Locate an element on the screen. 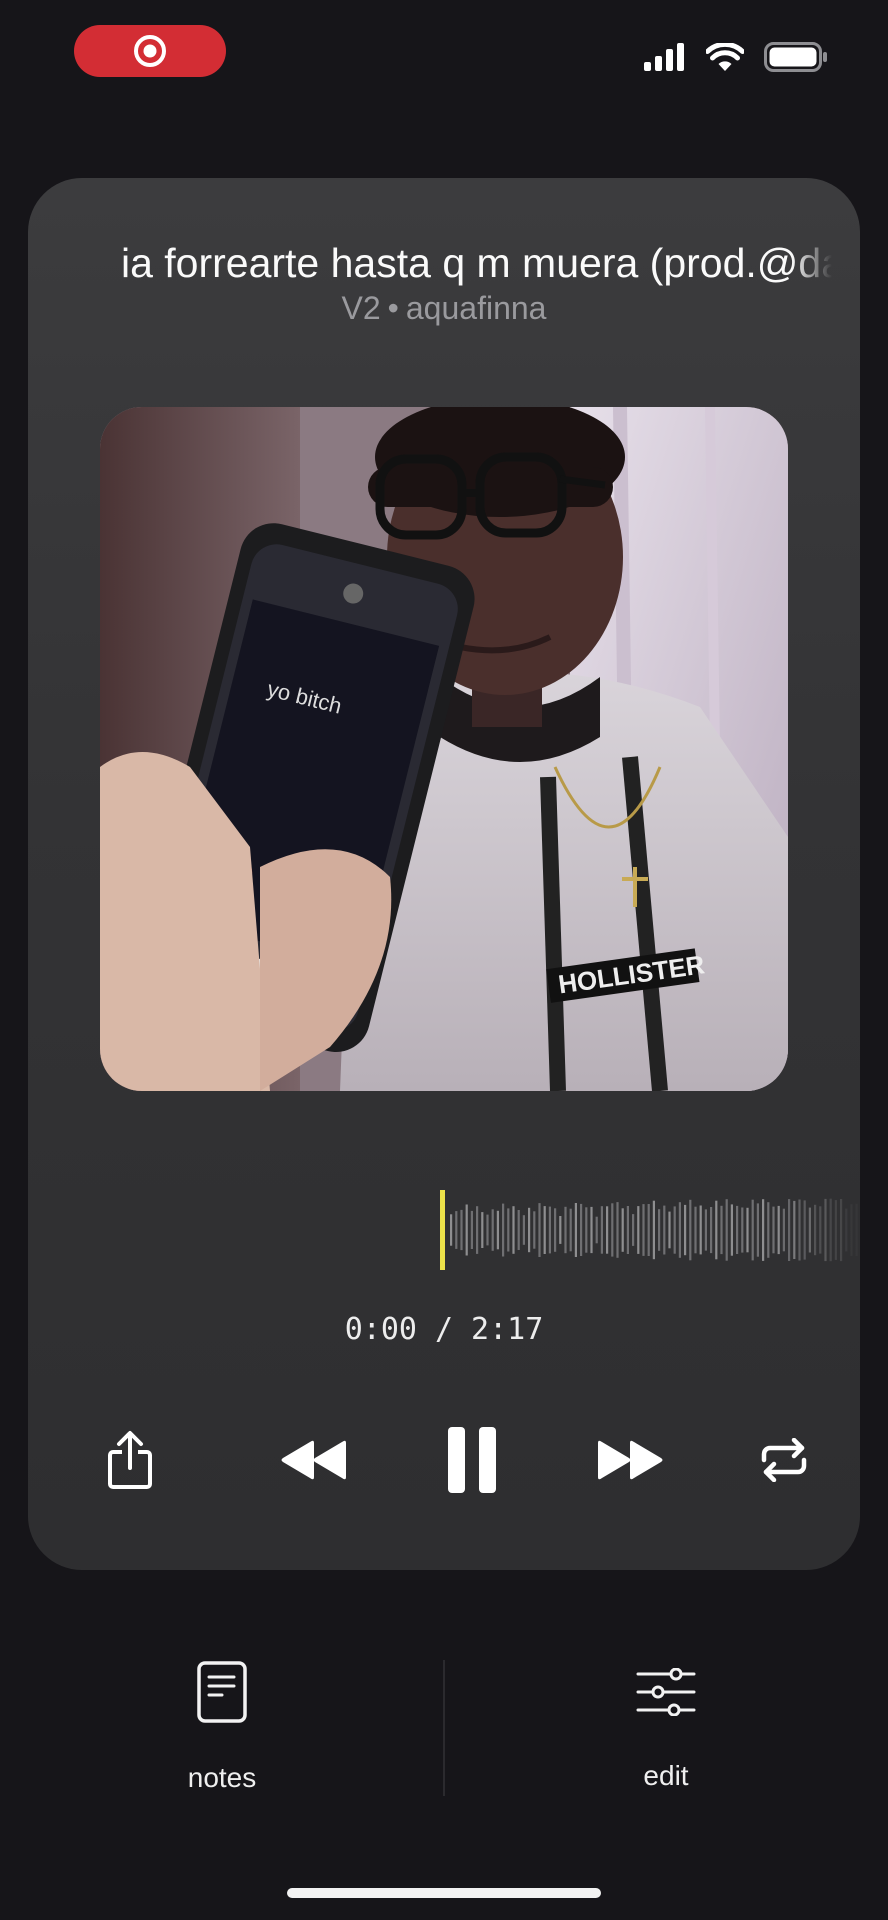 The height and width of the screenshot is (1920, 888). rewind-icon is located at coordinates (313, 1460).